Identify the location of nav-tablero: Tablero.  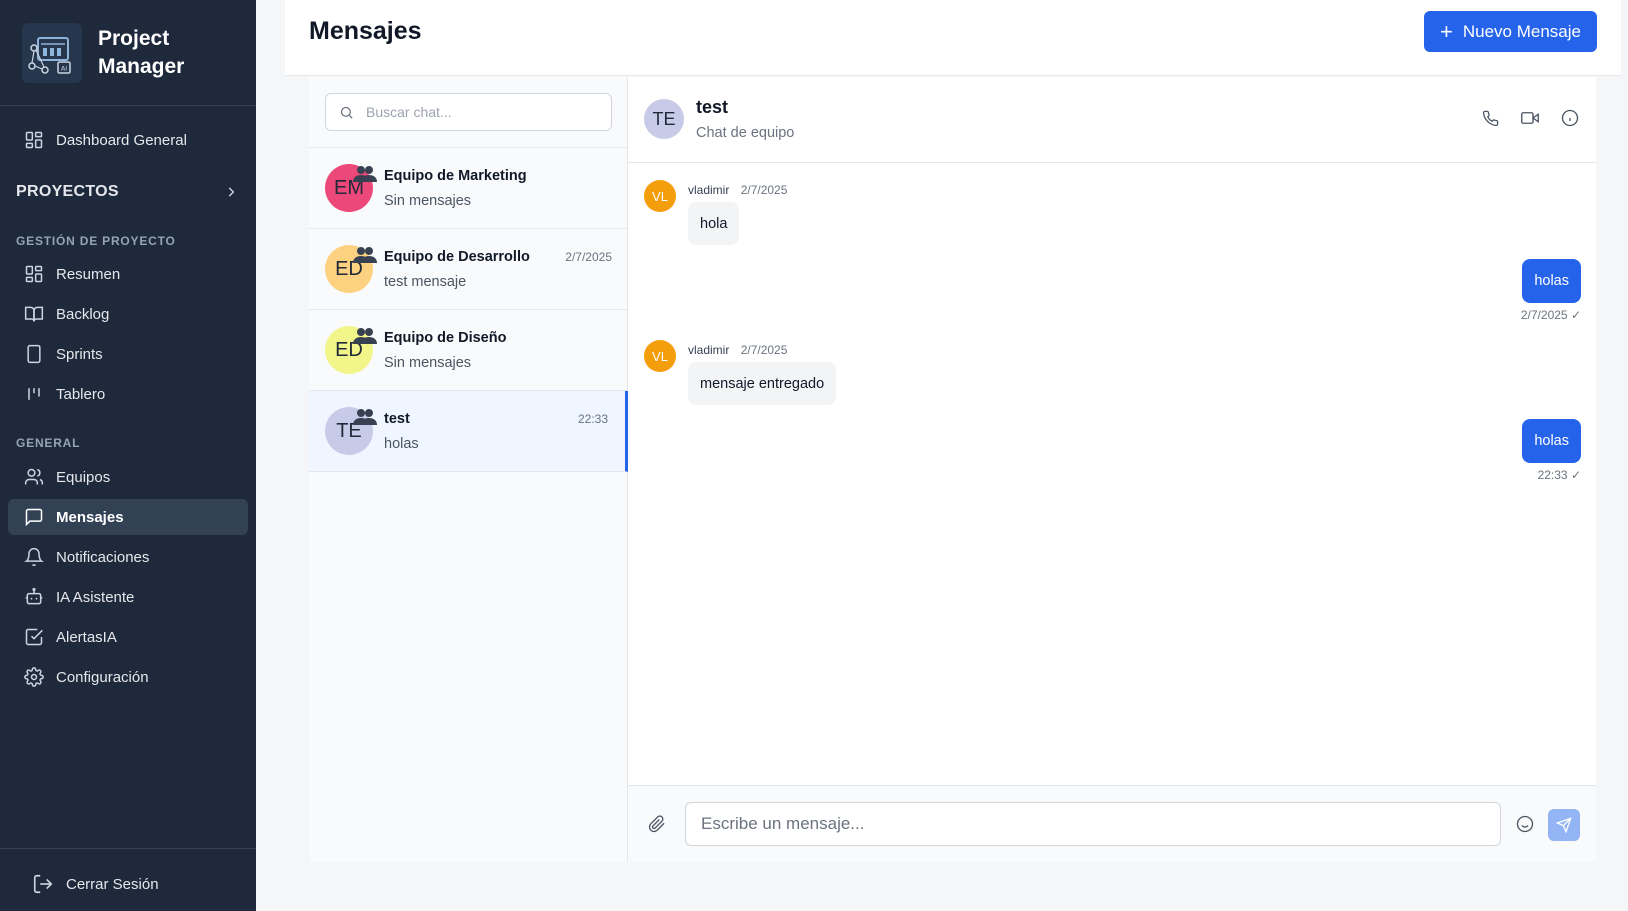
(128, 394).